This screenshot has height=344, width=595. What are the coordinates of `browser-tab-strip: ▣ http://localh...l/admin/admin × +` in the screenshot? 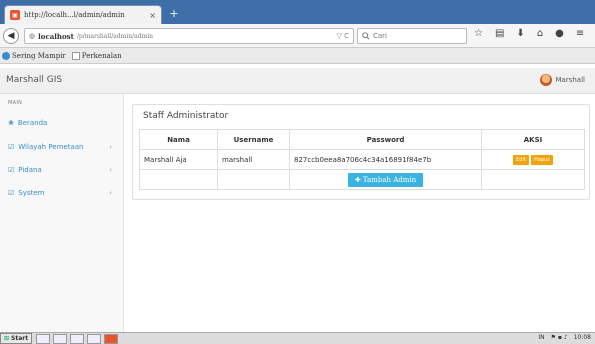 It's located at (297, 12).